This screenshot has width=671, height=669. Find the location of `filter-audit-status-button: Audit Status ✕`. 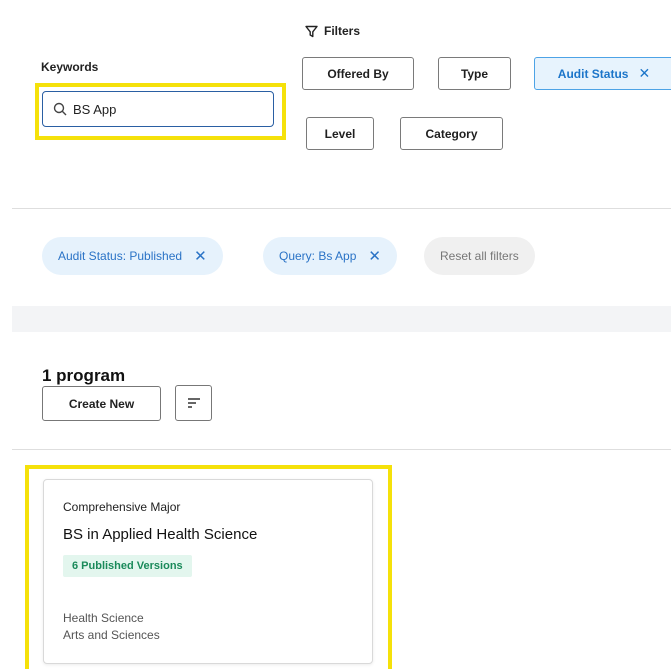

filter-audit-status-button: Audit Status ✕ is located at coordinates (602, 73).